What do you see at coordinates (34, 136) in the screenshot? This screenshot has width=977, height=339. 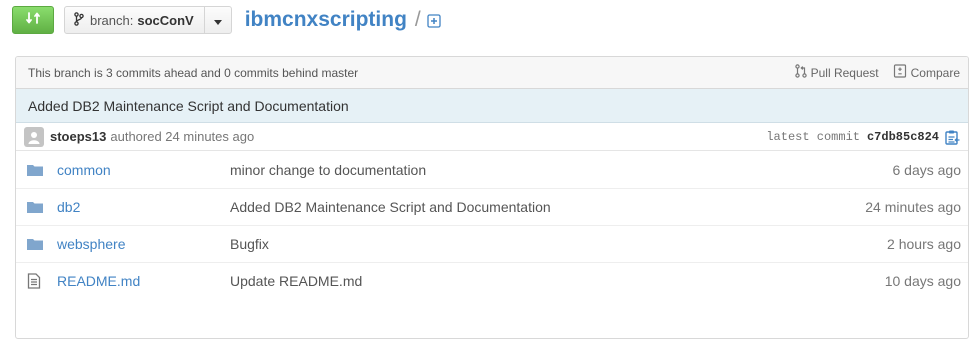 I see `avatar` at bounding box center [34, 136].